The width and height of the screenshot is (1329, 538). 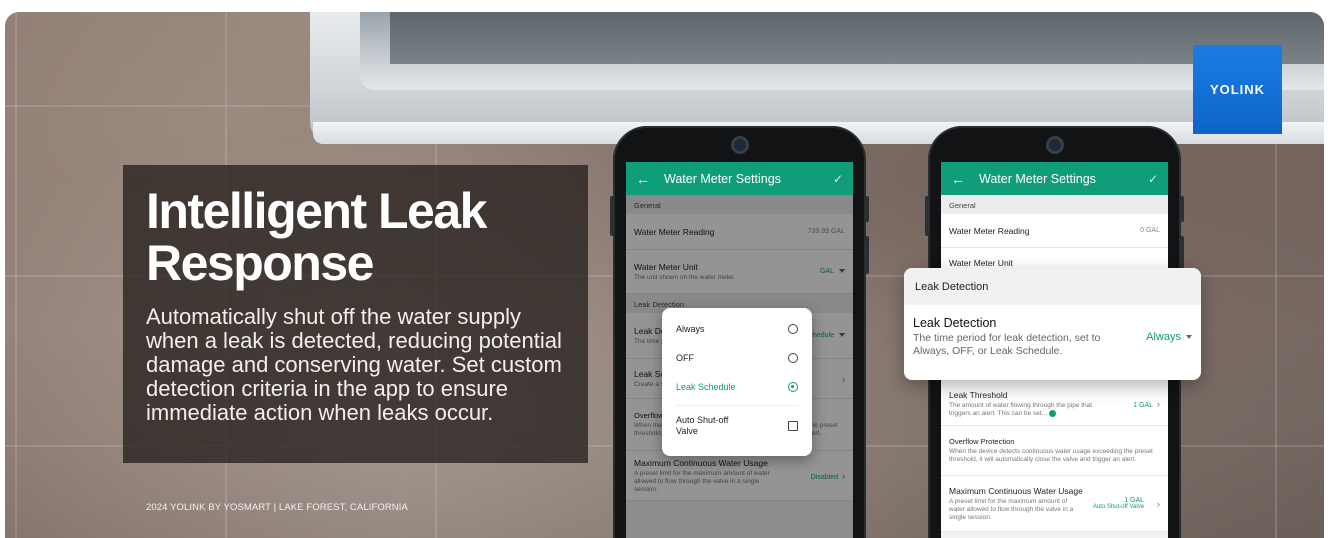 I want to click on caret-down-icon, so click(x=1189, y=337).